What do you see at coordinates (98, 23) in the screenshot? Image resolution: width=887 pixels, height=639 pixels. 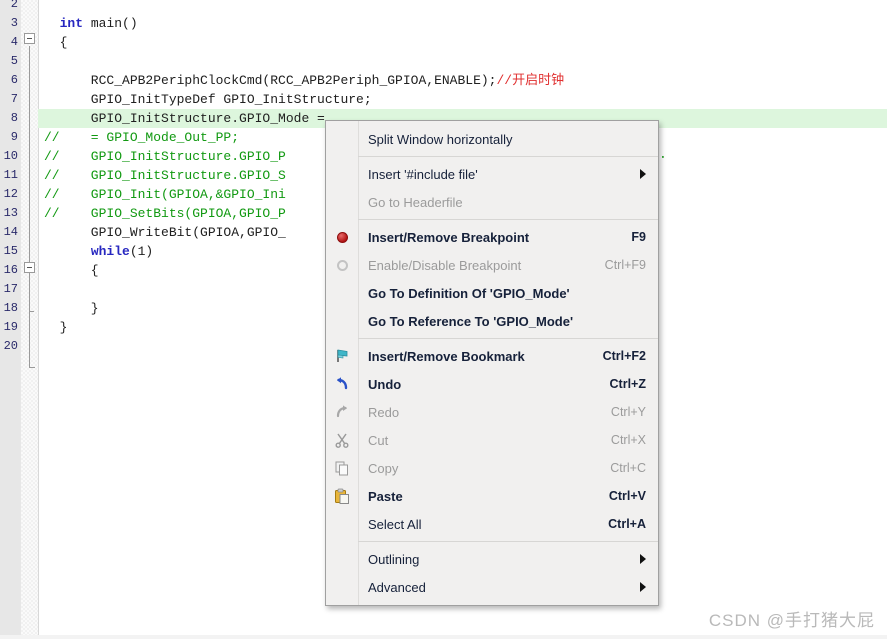 I see `code-text: int main()` at bounding box center [98, 23].